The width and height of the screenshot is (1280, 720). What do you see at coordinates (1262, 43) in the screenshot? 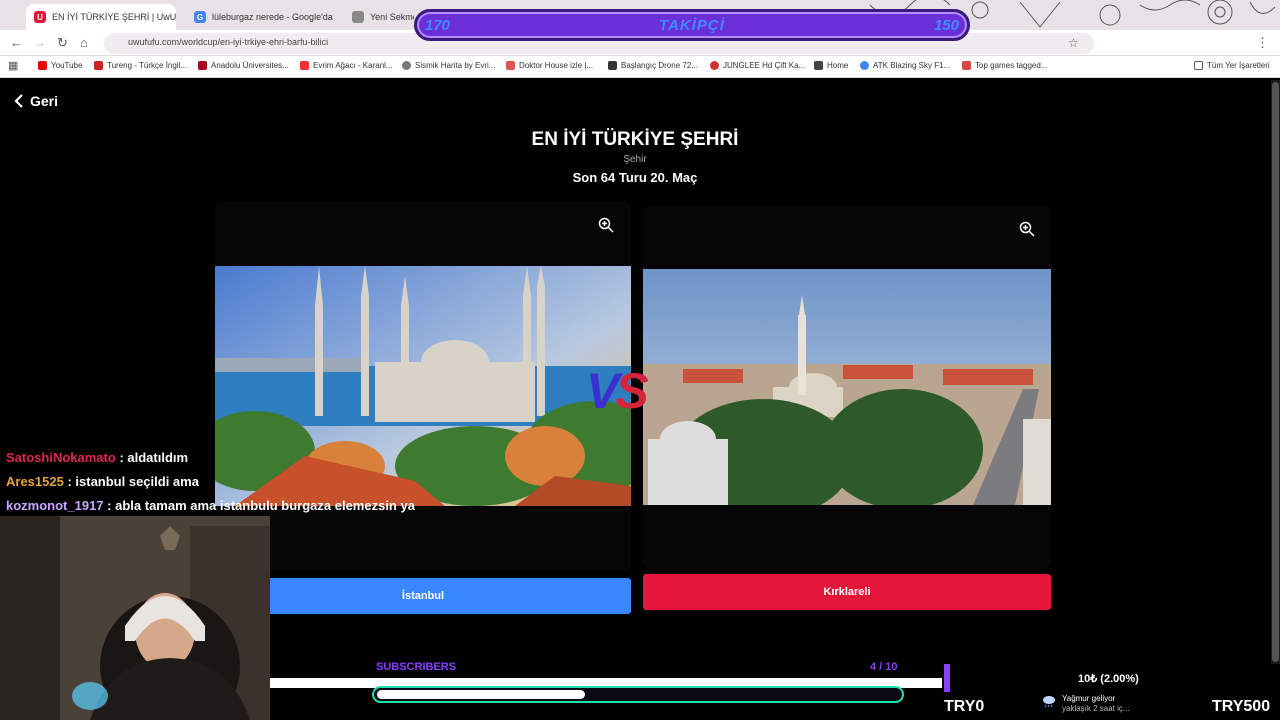
I see `menu-icon: ⋮` at bounding box center [1262, 43].